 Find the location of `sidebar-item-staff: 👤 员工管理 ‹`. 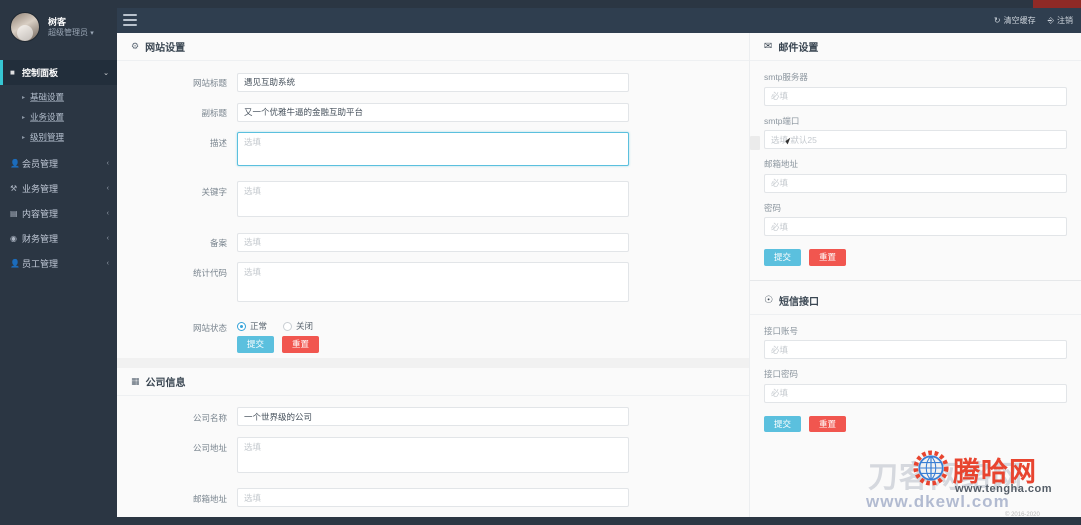

sidebar-item-staff: 👤 员工管理 ‹ is located at coordinates (58, 263).